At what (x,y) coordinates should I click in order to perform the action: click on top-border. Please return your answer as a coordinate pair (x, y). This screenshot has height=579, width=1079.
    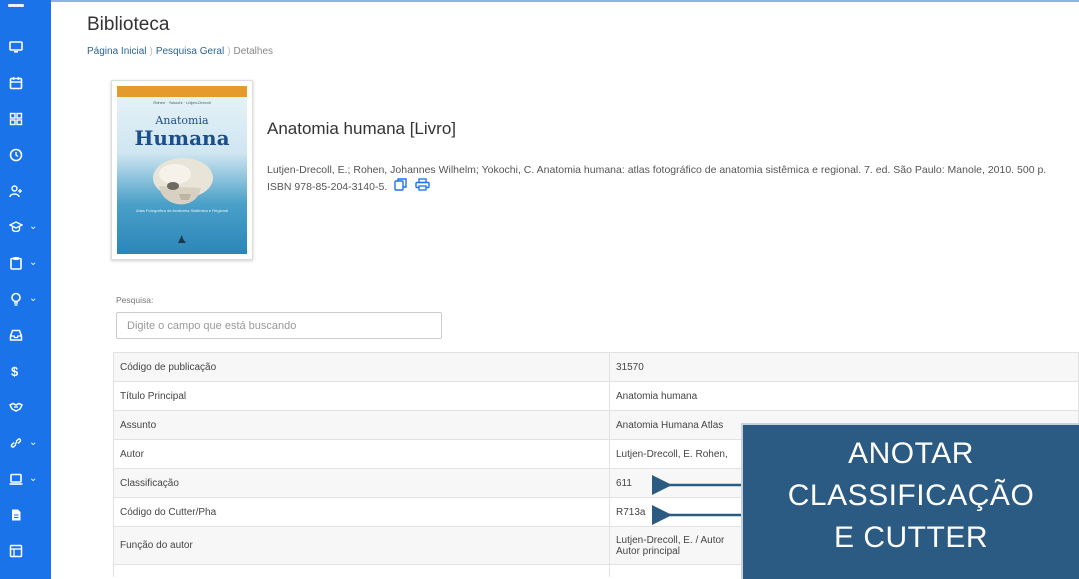
    Looking at the image, I should click on (565, 1).